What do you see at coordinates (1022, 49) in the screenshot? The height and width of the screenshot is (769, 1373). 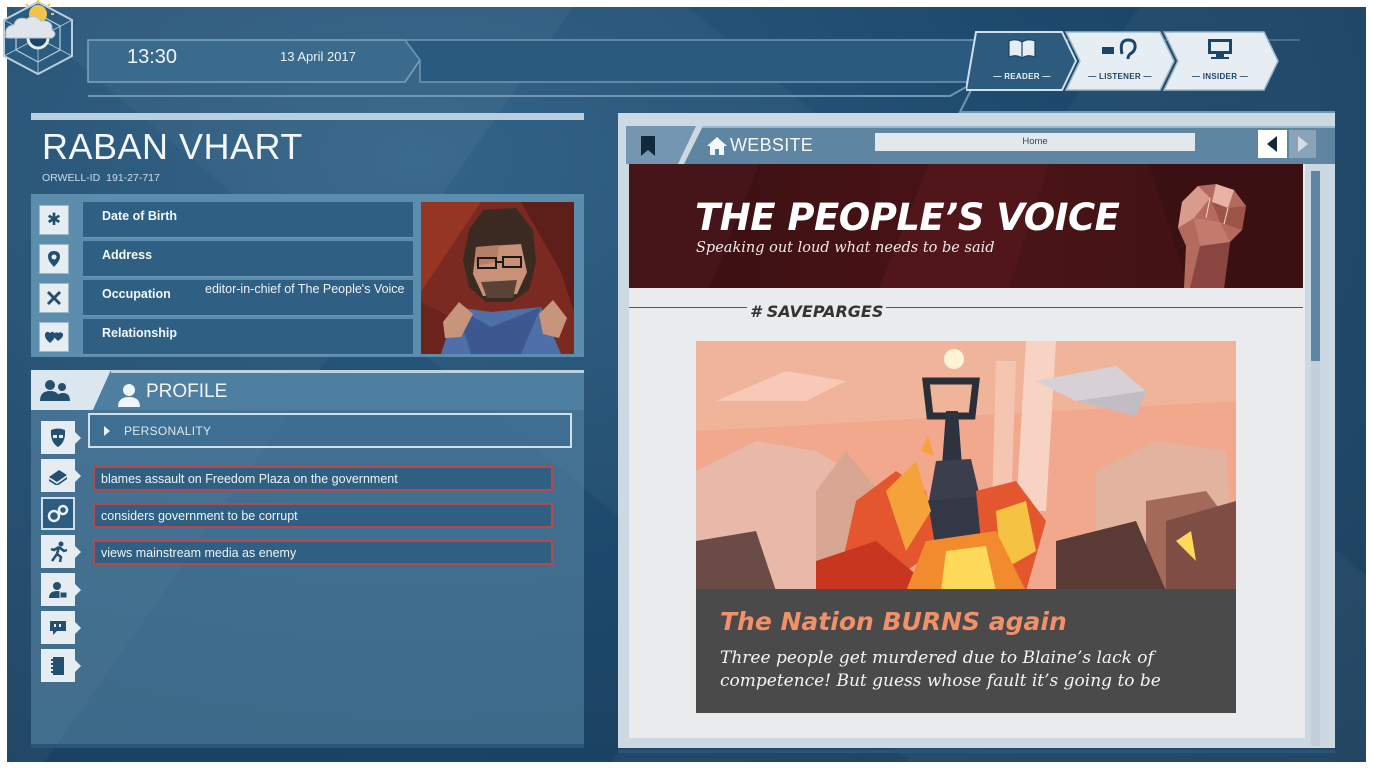 I see `book-icon` at bounding box center [1022, 49].